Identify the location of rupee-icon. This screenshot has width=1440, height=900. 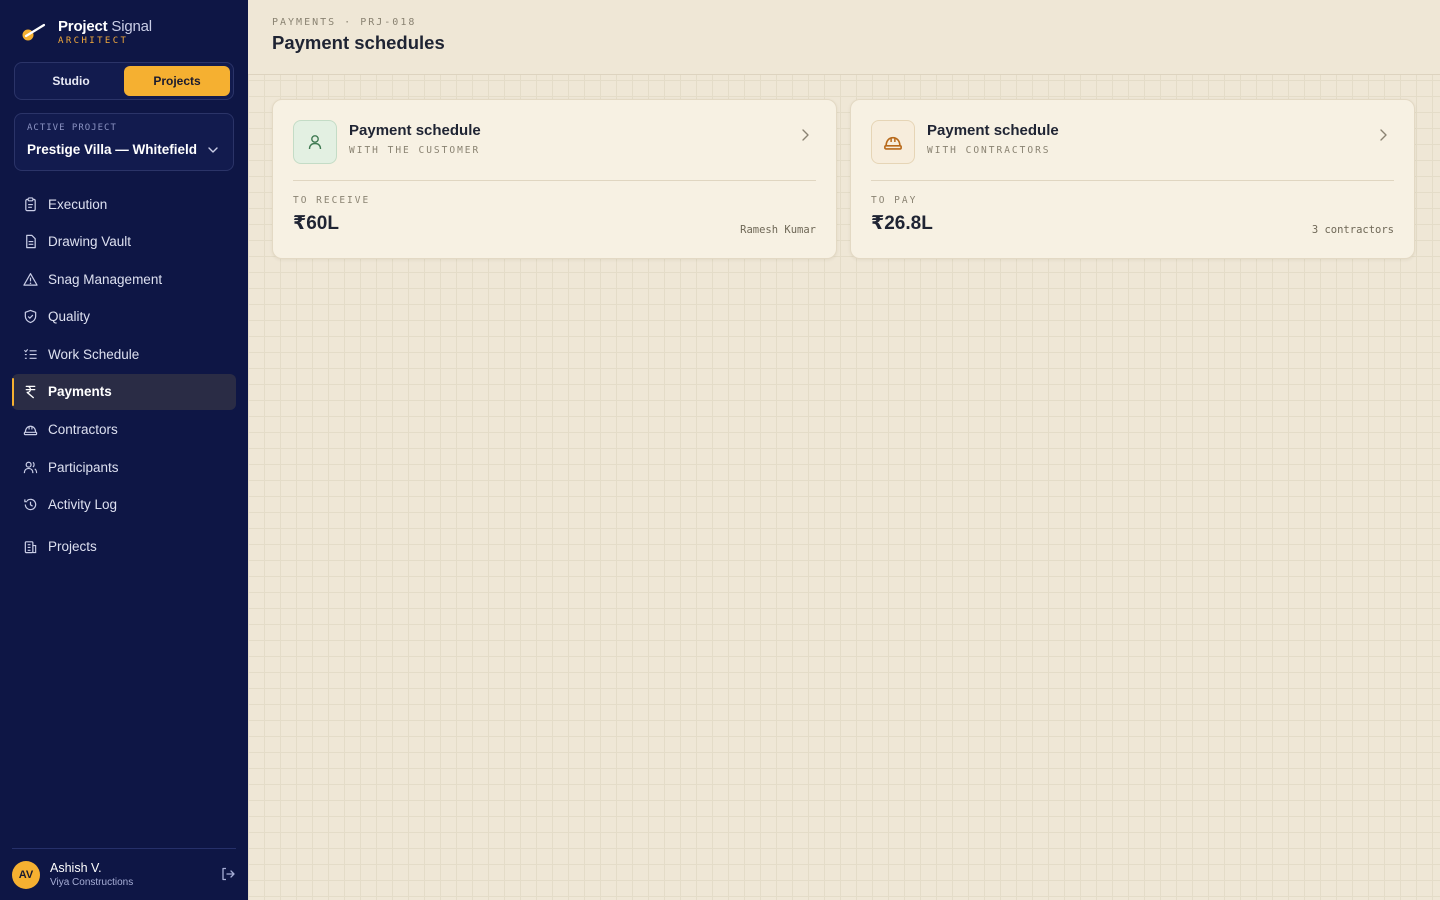
(30, 392).